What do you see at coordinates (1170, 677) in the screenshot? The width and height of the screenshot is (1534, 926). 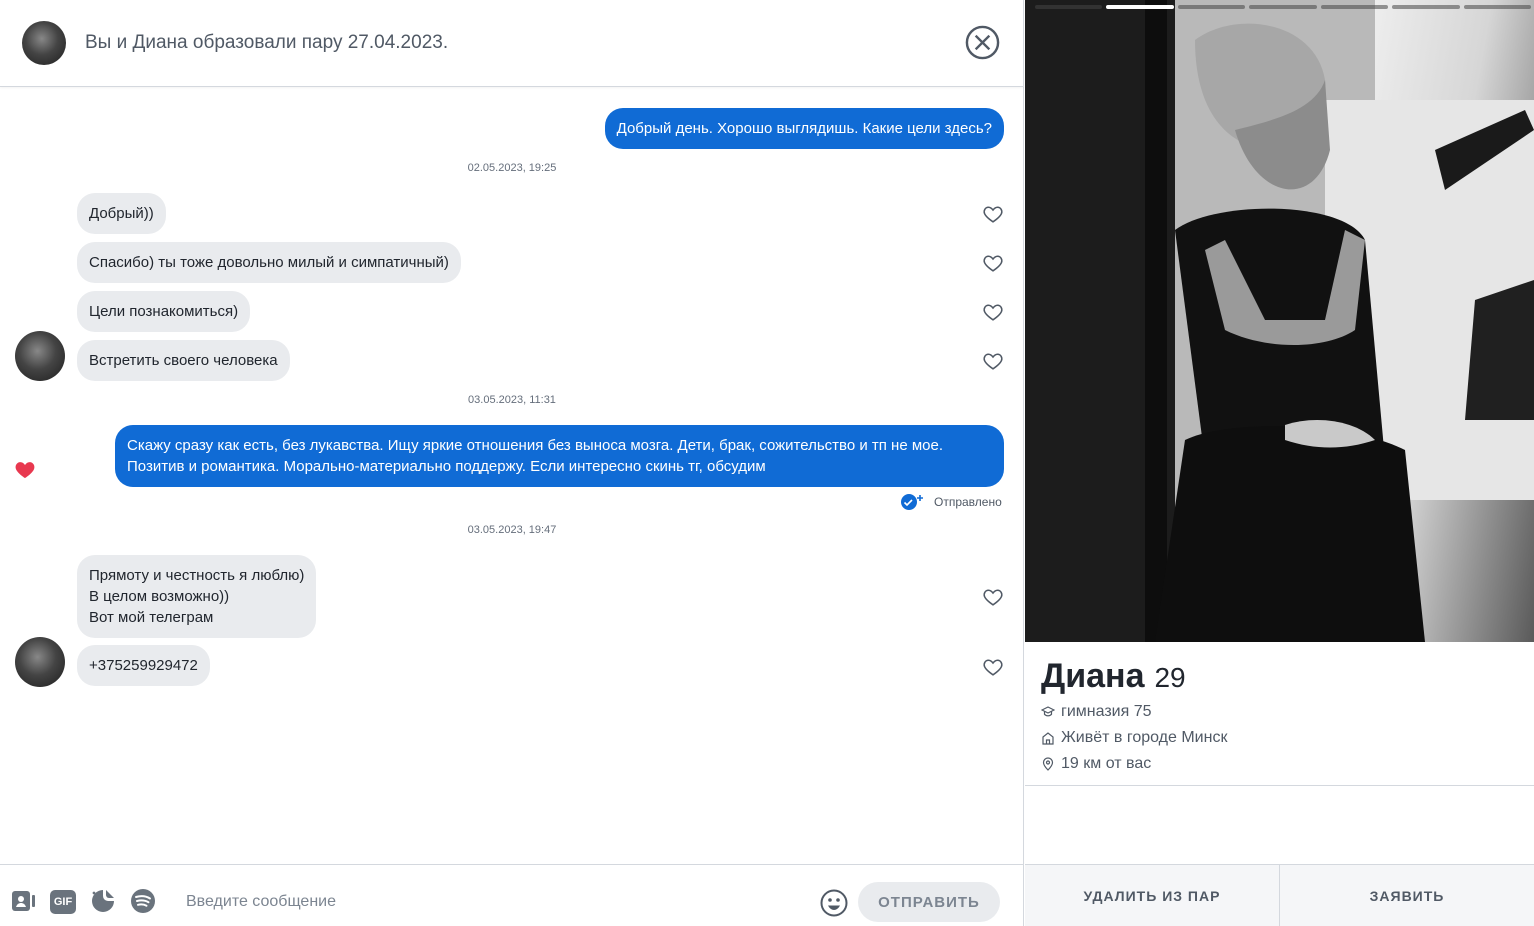 I see `profile-age: 29` at bounding box center [1170, 677].